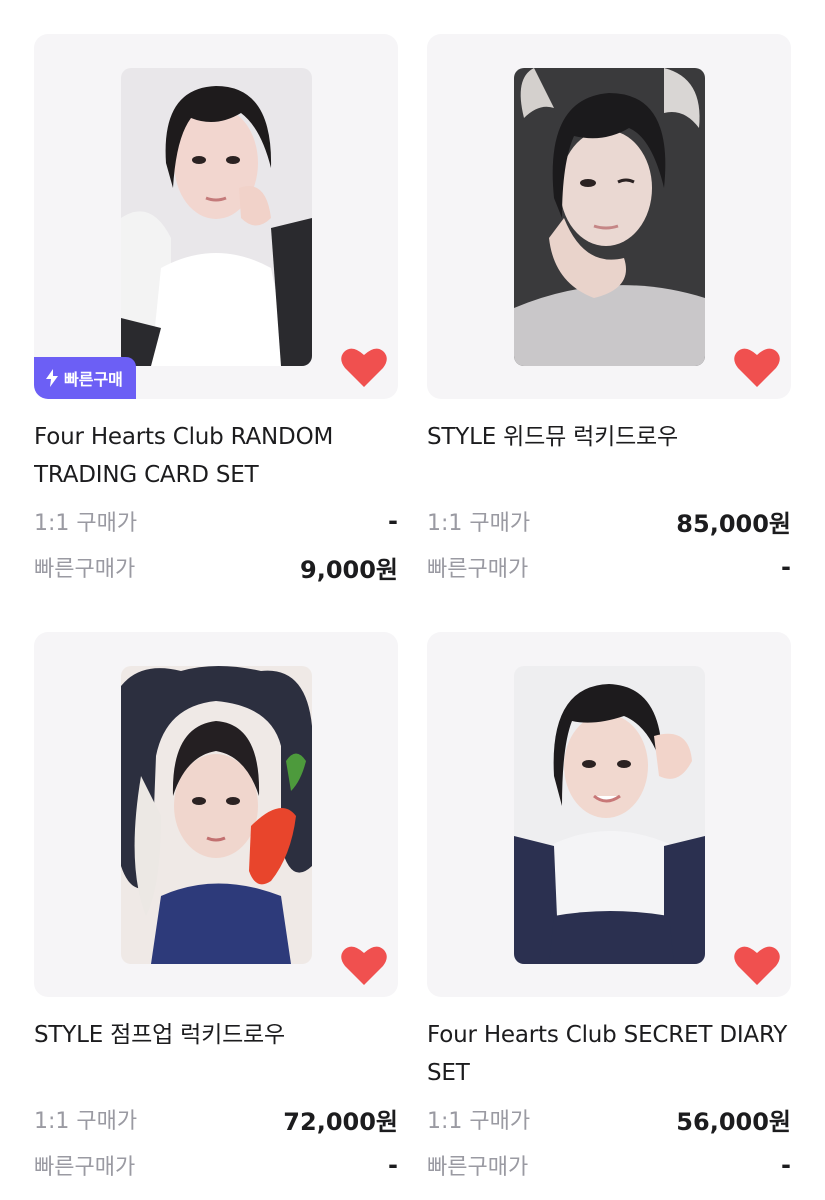  I want to click on price-row-direct: 1:1 구매가 85,000원, so click(609, 521).